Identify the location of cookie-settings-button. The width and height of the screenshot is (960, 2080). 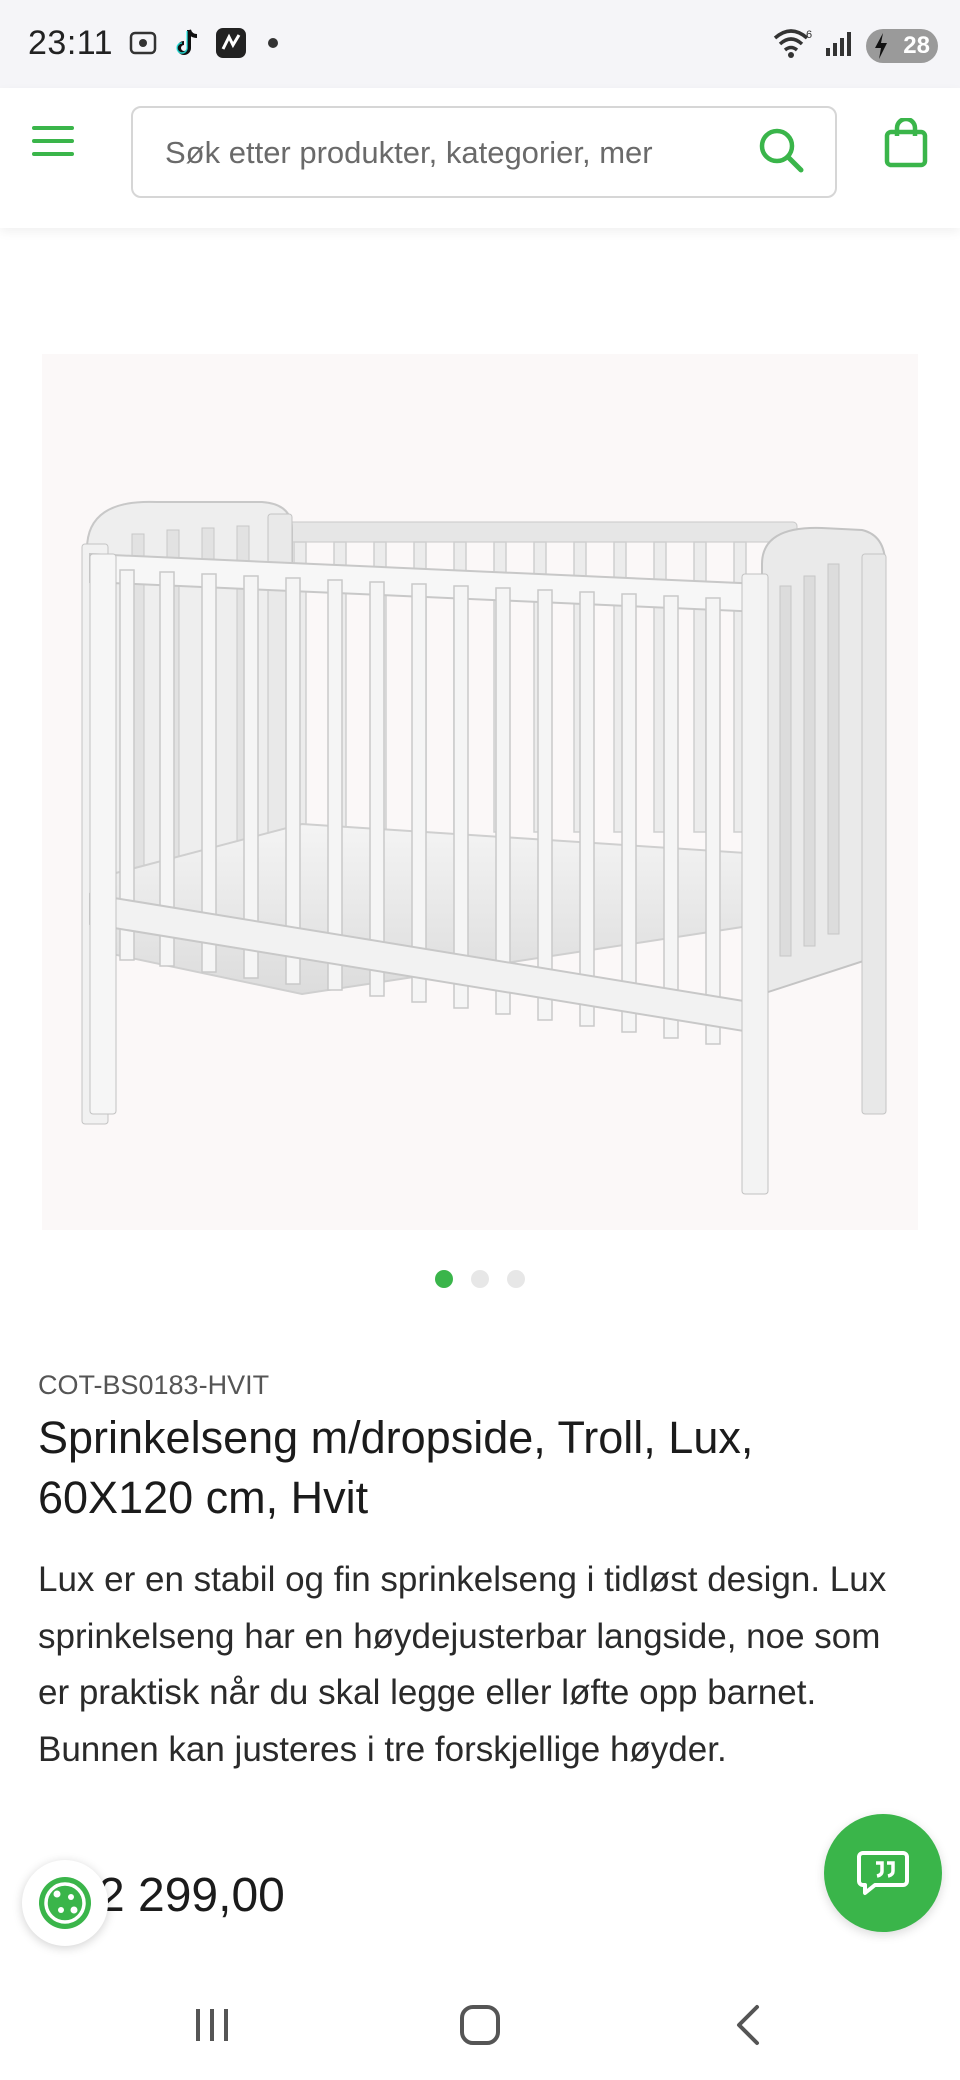
(65, 1903).